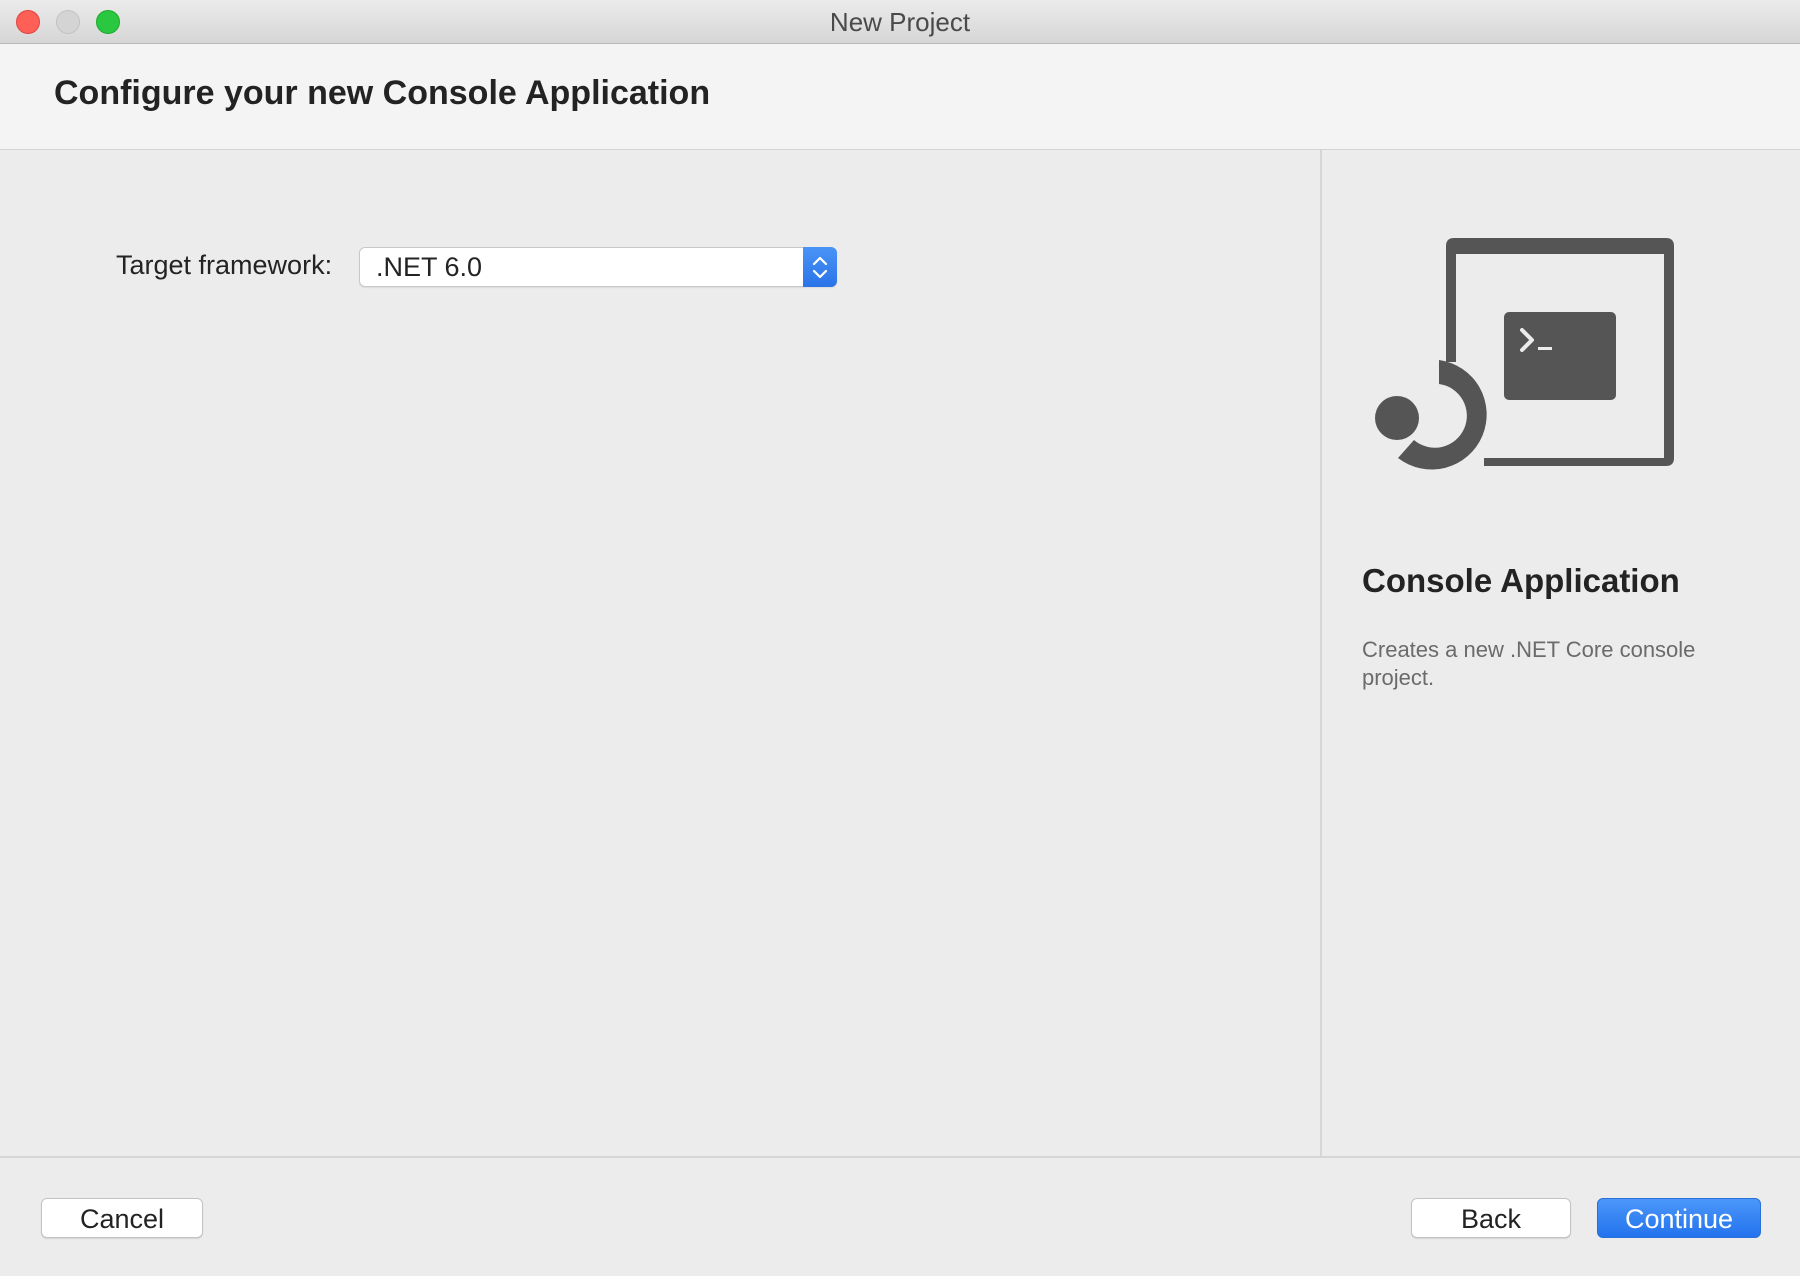  What do you see at coordinates (820, 267) in the screenshot?
I see `select-chevrons-icon` at bounding box center [820, 267].